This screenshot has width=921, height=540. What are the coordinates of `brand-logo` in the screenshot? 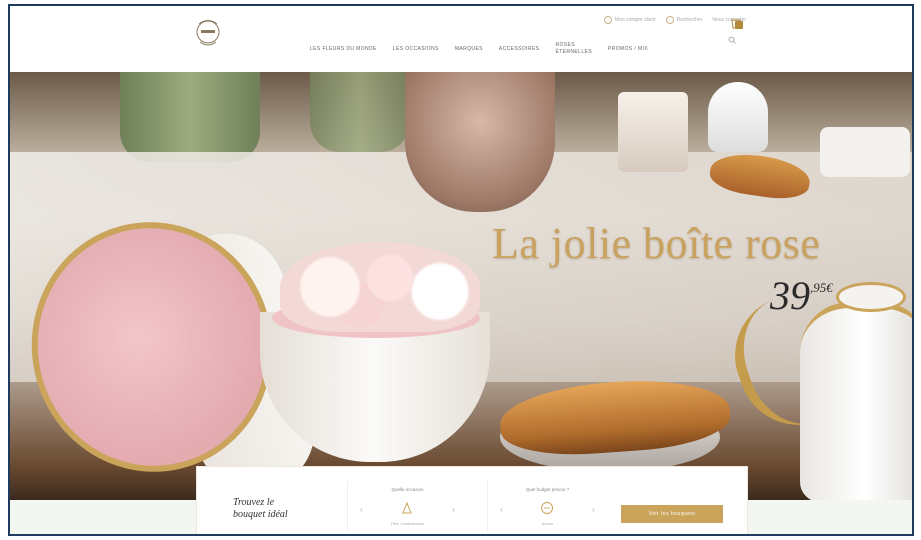 It's located at (208, 34).